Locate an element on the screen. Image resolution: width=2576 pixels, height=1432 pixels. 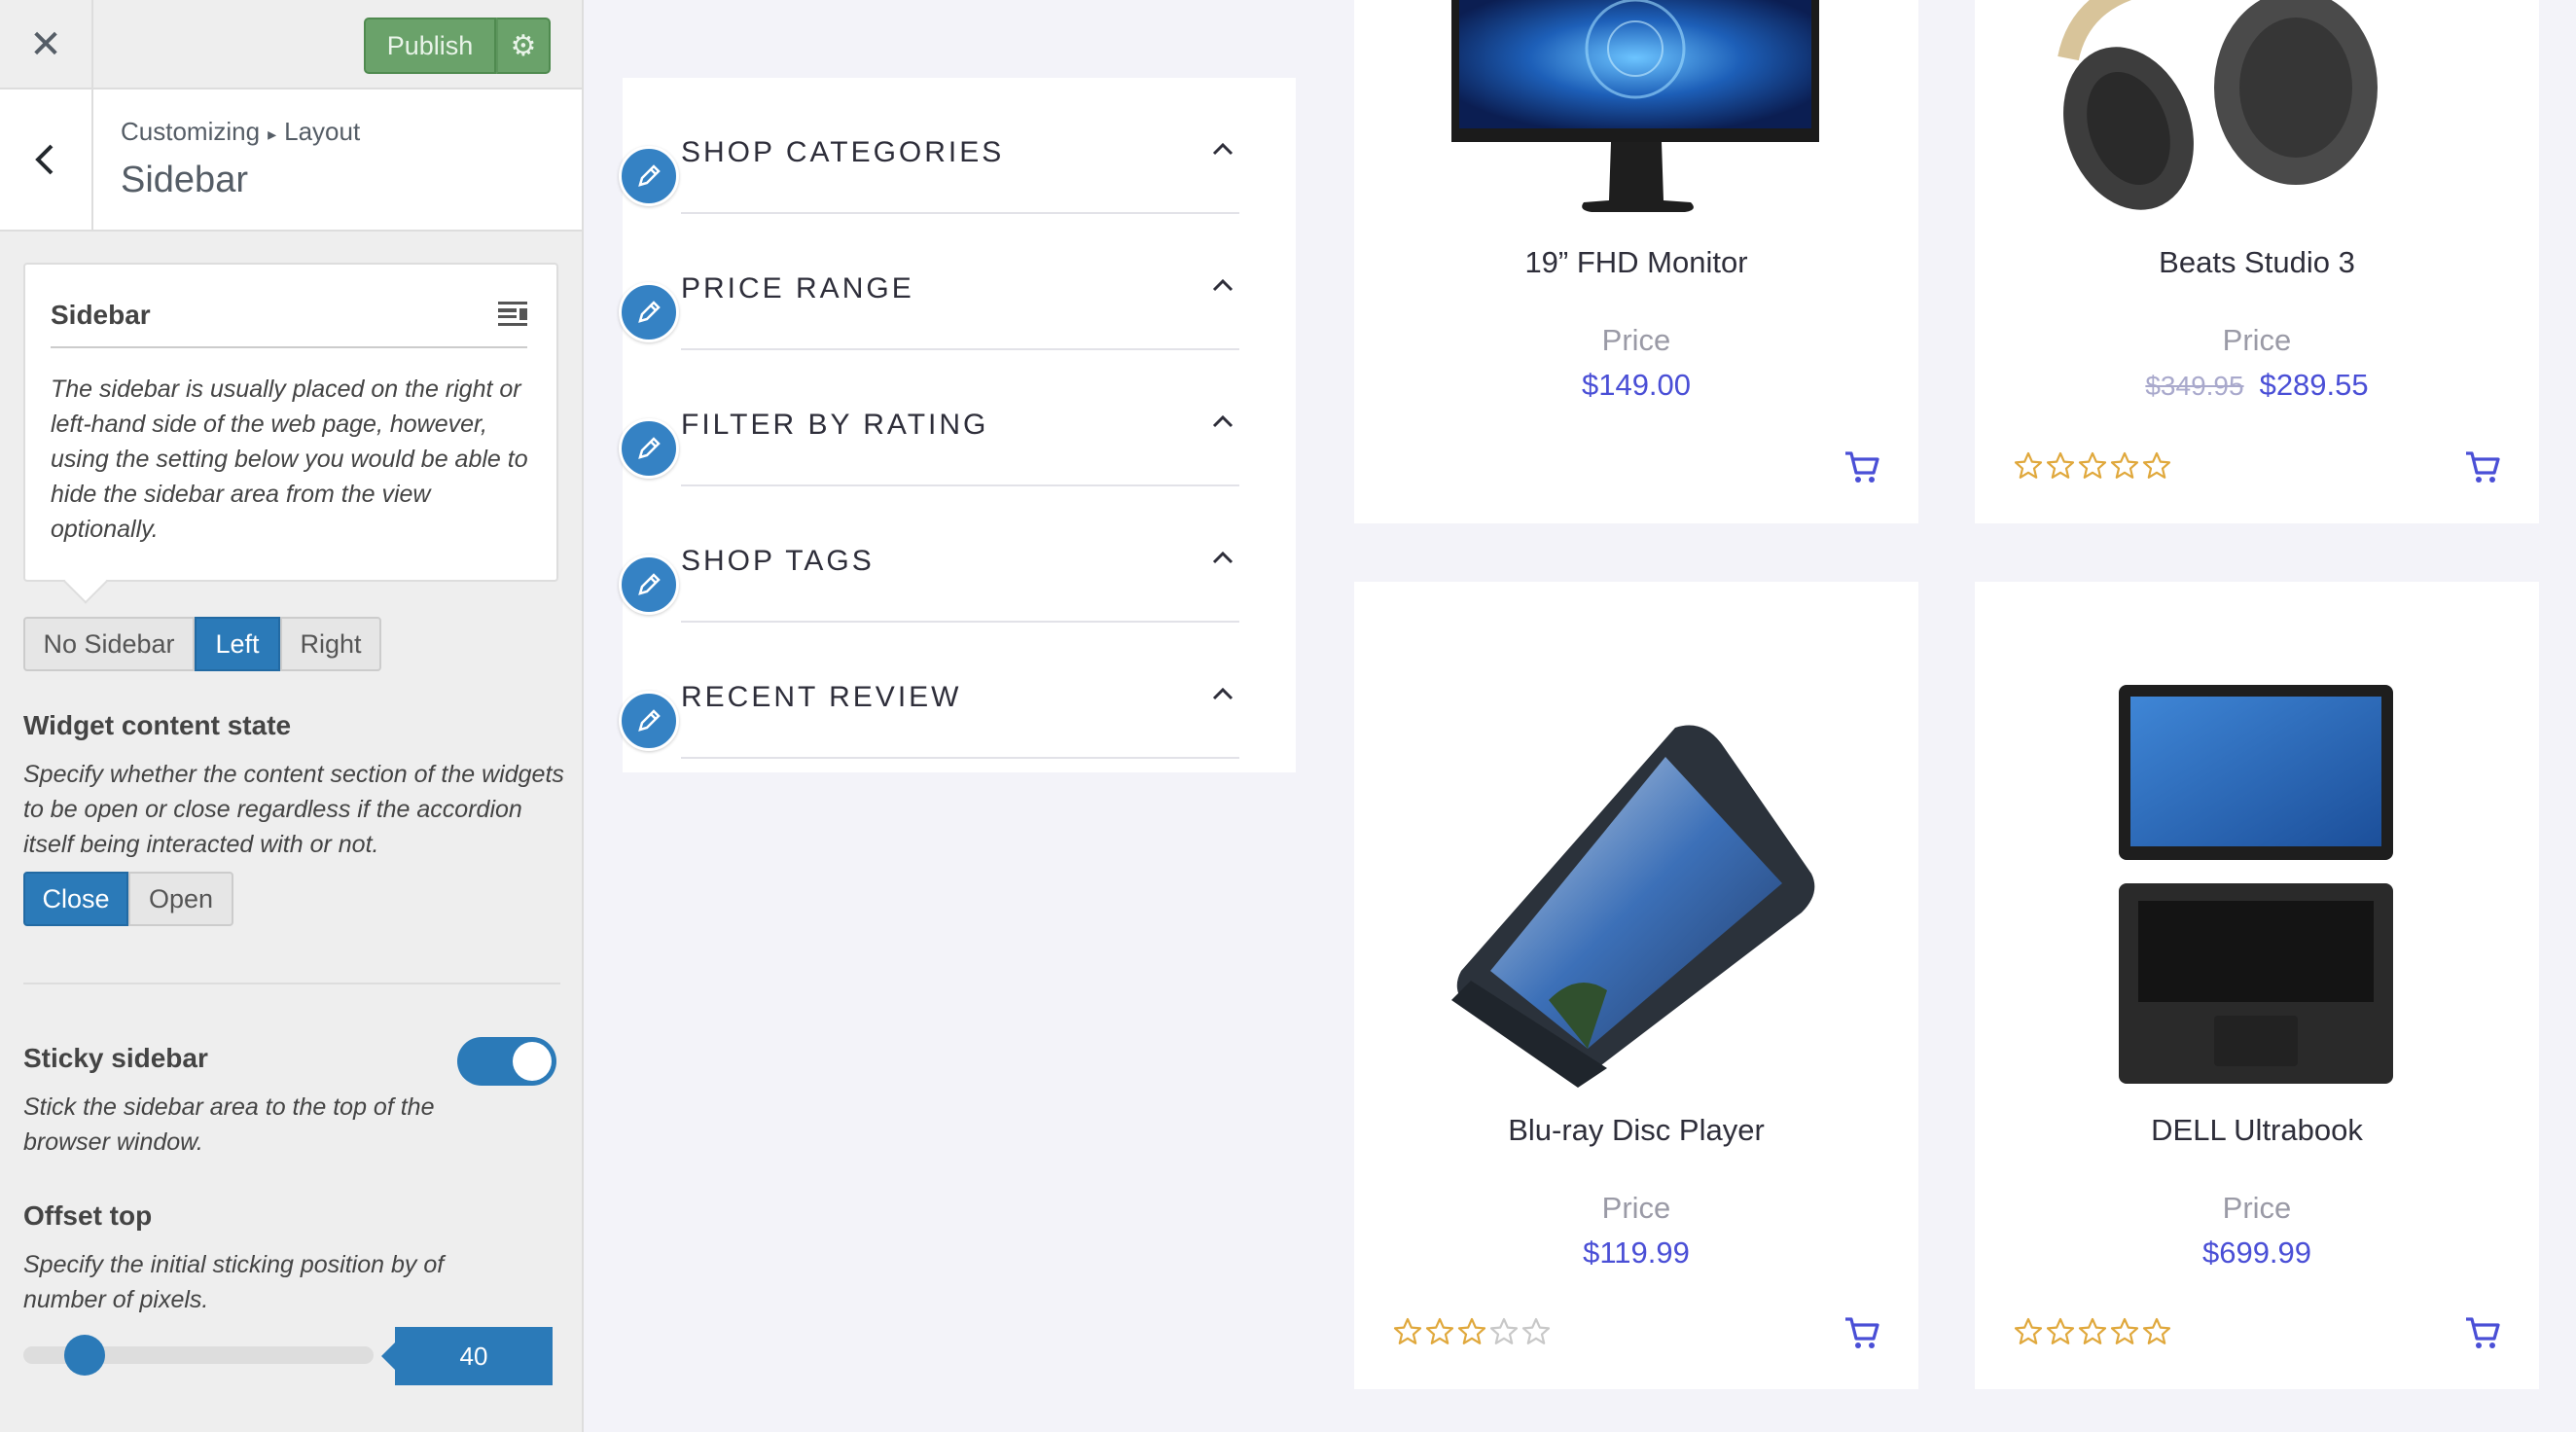
publish-button: Publish is located at coordinates (430, 46).